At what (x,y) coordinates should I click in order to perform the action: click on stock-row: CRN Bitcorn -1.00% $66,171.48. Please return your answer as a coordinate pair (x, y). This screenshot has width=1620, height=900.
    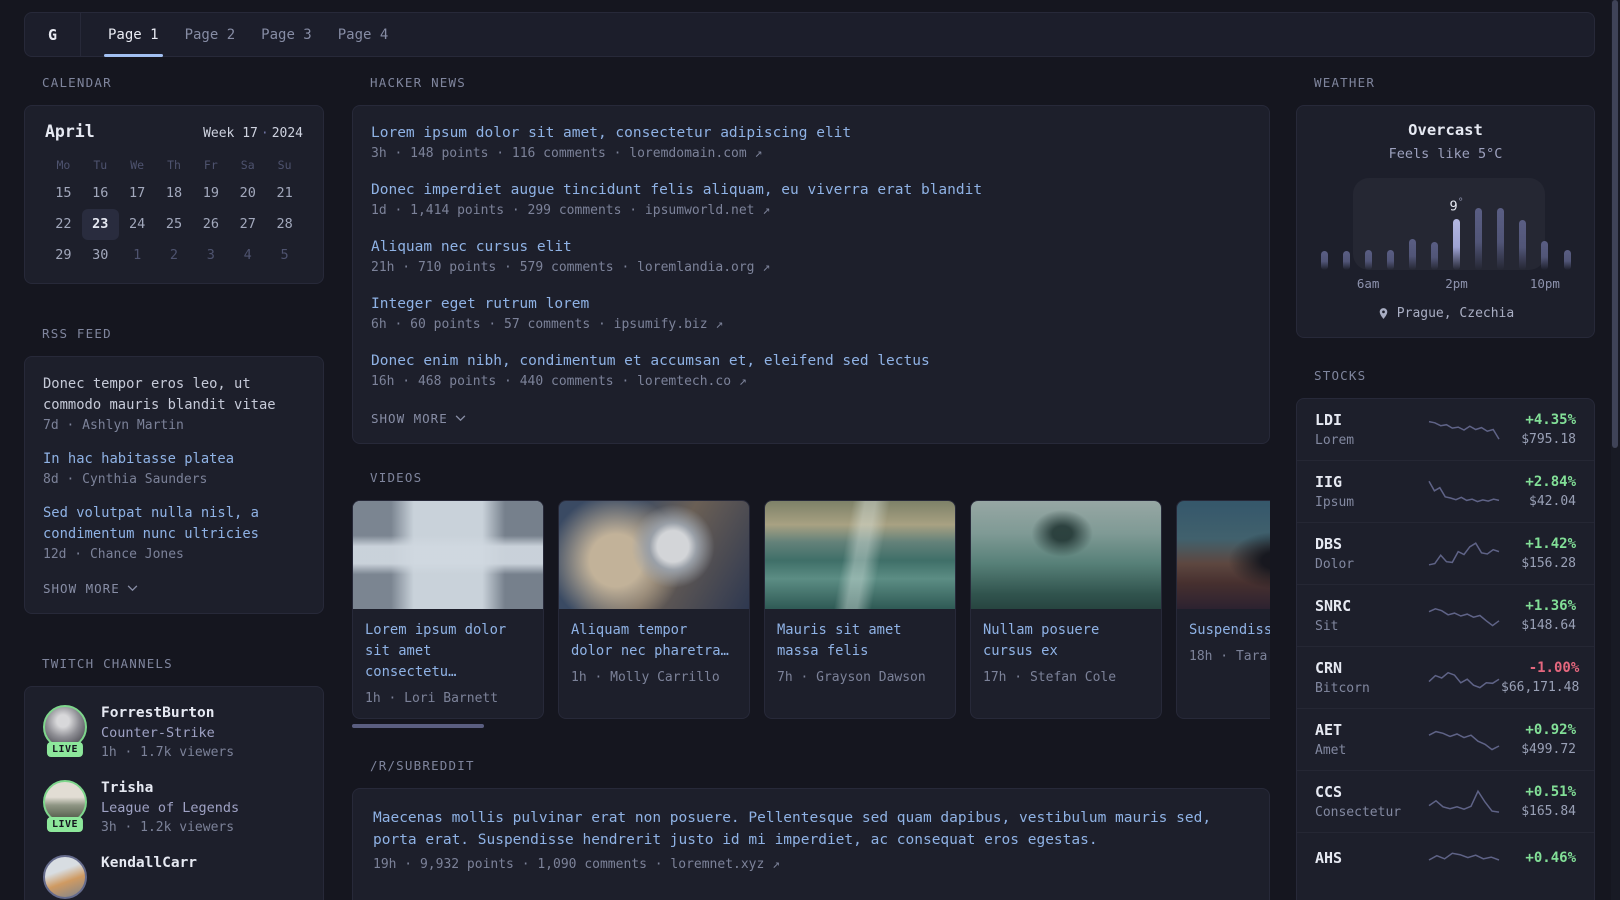
    Looking at the image, I should click on (1445, 677).